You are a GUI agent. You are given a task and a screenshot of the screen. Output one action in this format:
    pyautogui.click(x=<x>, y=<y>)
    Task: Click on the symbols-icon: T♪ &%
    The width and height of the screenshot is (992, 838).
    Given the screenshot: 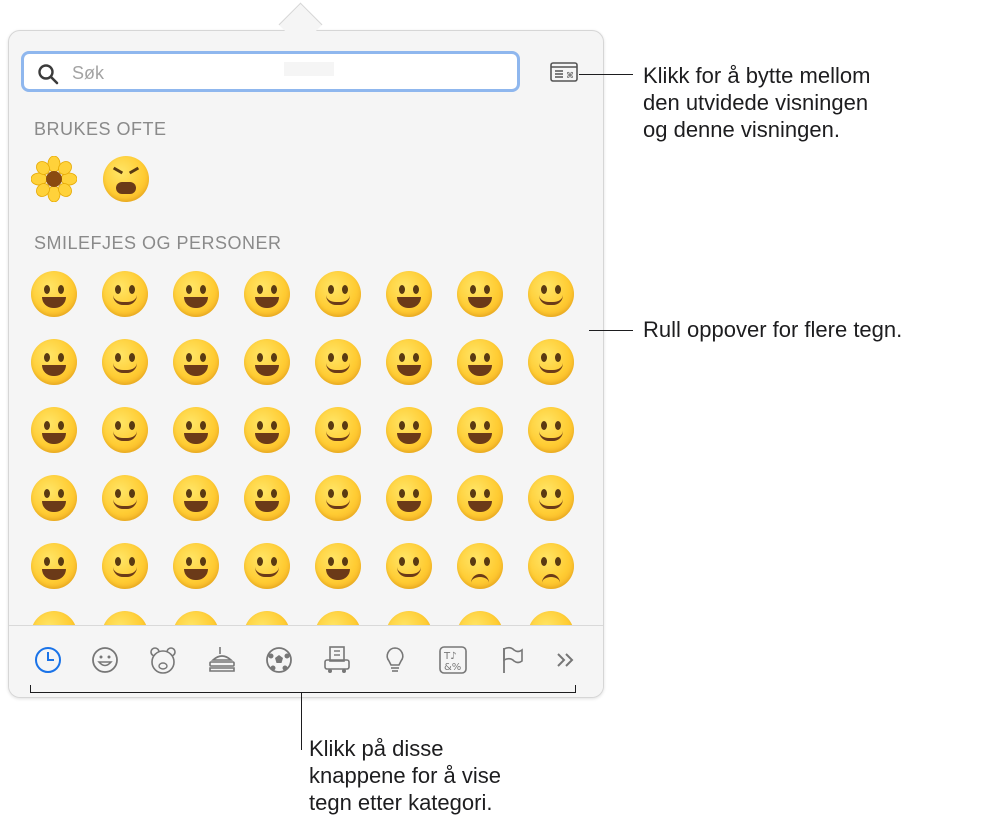 What is the action you would take?
    pyautogui.click(x=453, y=660)
    